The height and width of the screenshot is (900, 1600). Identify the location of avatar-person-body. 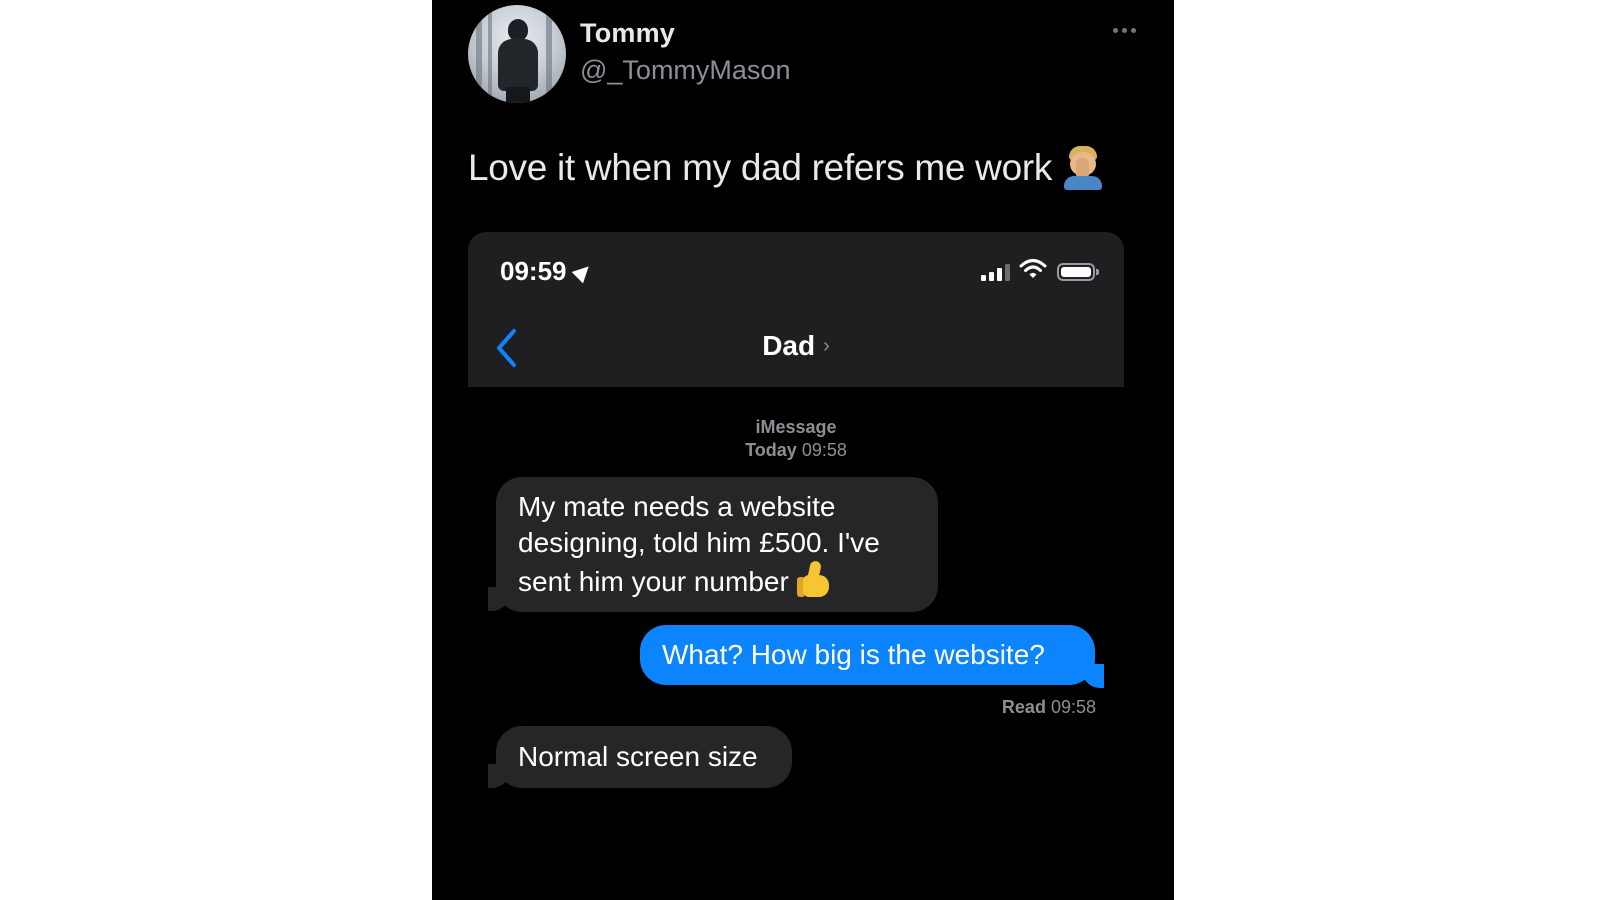
(518, 65).